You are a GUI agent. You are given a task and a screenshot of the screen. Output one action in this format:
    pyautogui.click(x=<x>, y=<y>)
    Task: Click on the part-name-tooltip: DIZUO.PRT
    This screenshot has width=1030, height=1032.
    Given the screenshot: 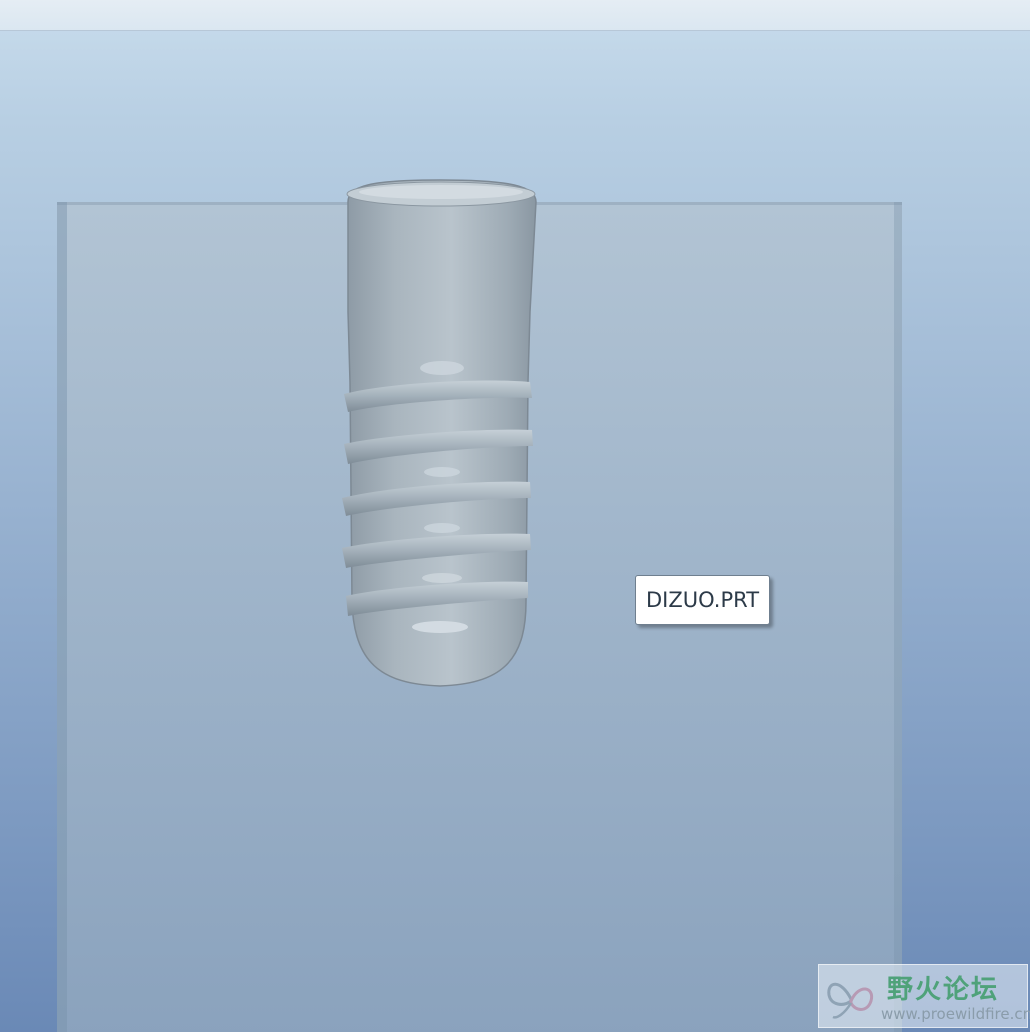 What is the action you would take?
    pyautogui.click(x=703, y=600)
    